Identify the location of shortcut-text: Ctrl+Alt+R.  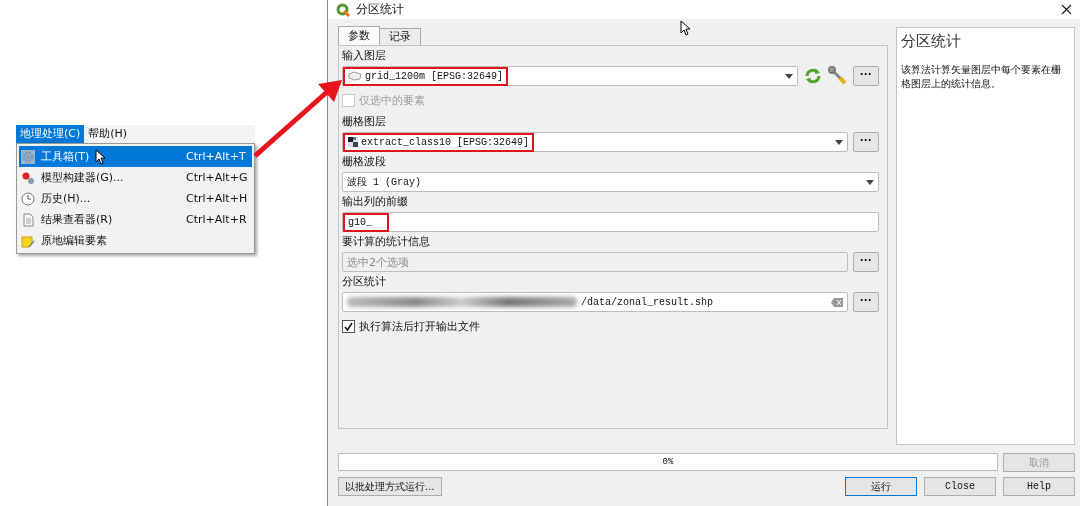
(216, 219).